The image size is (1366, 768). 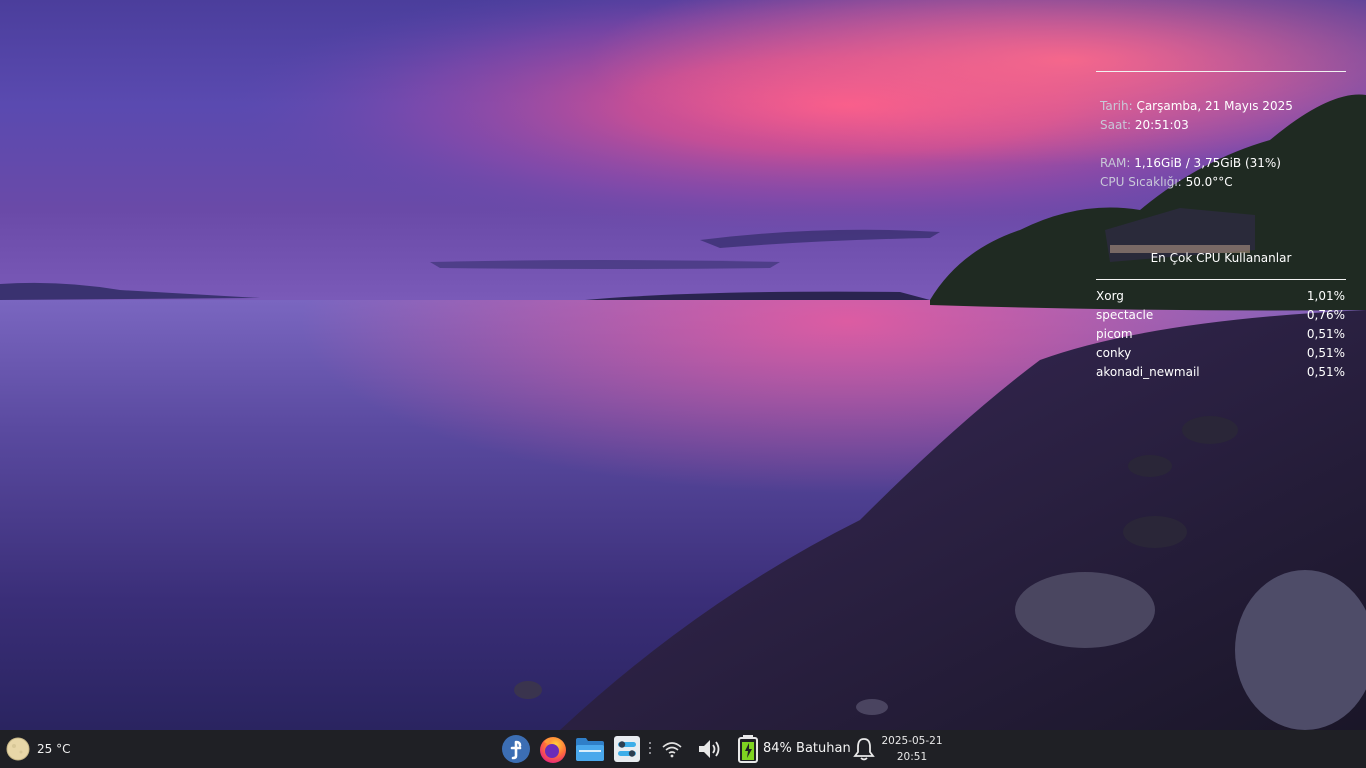 I want to click on battery-status-text: 84% Batuhan, so click(x=807, y=748).